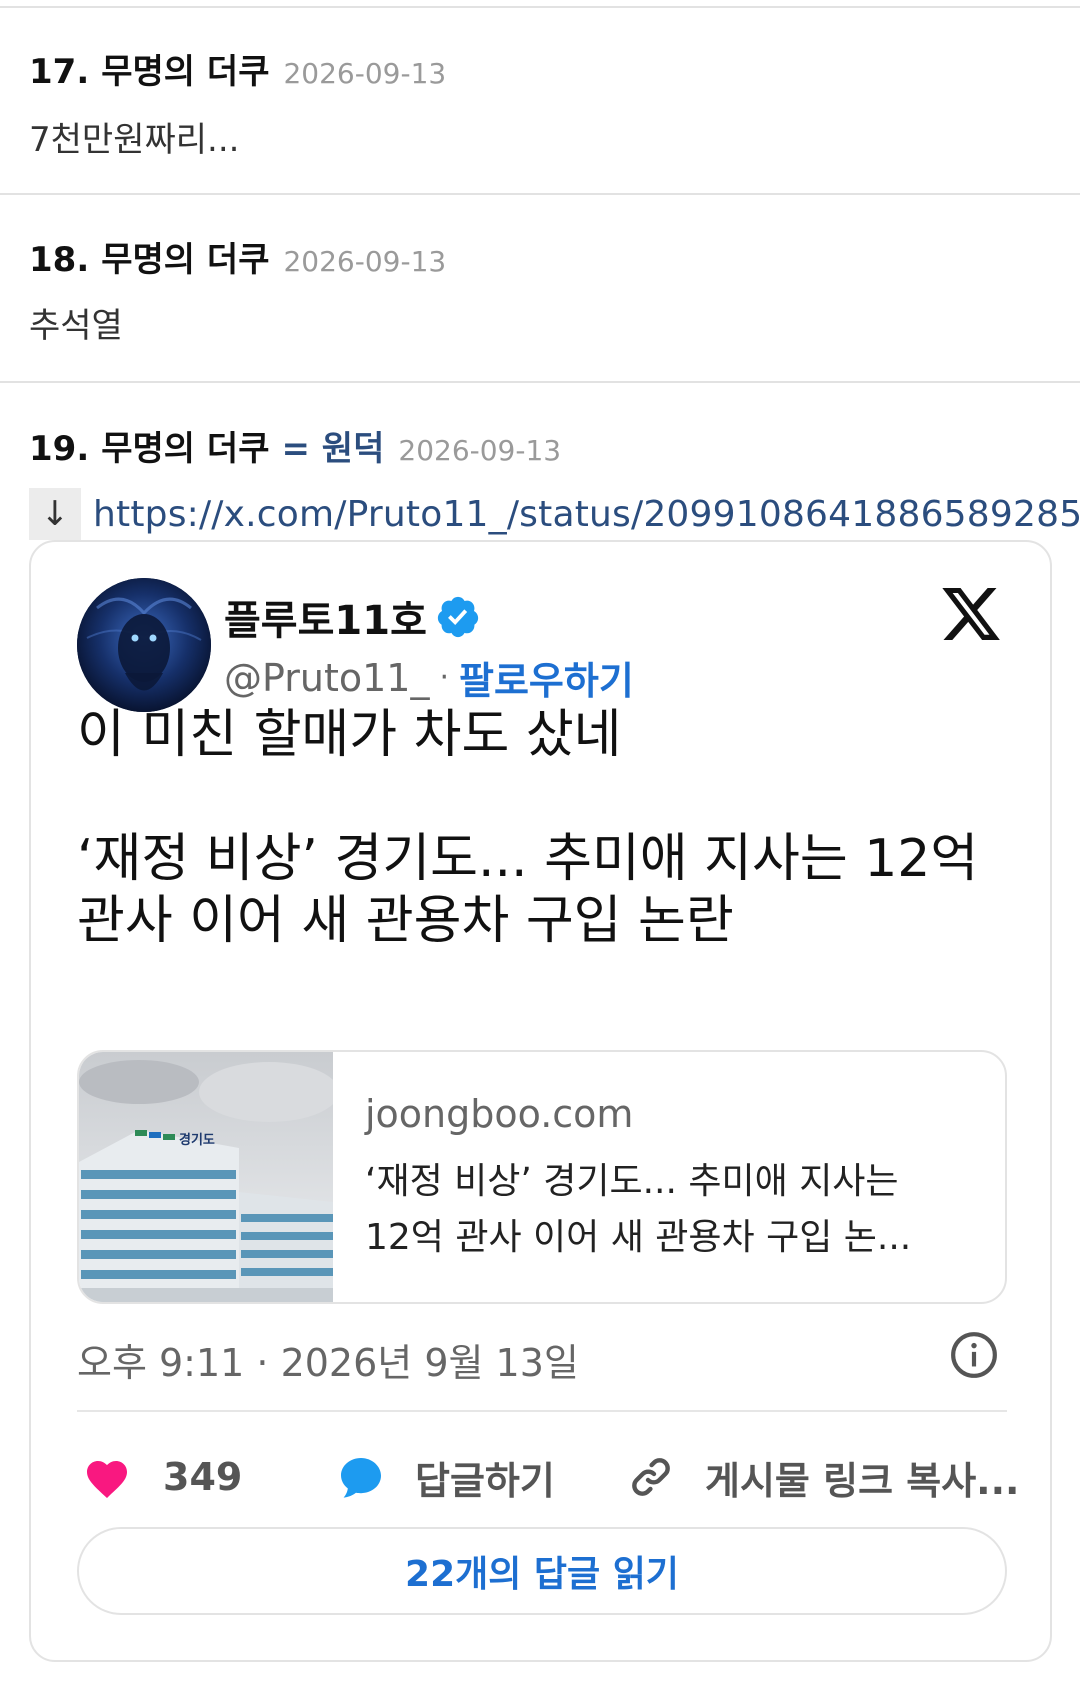  What do you see at coordinates (59, 260) in the screenshot?
I see `comment-number: 18.` at bounding box center [59, 260].